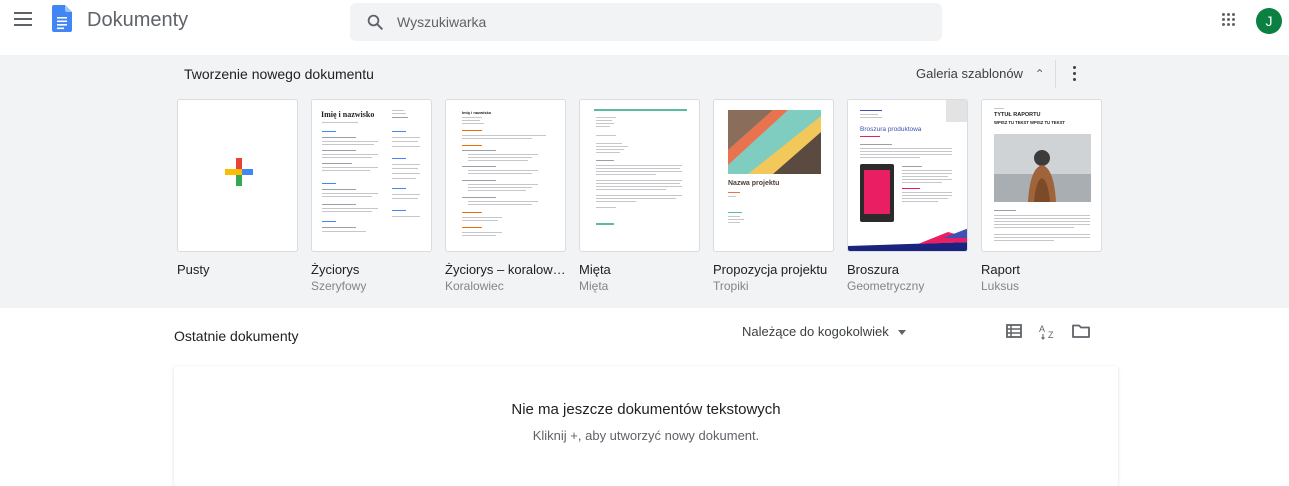  Describe the element at coordinates (279, 74) in the screenshot. I see `section-title: Tworzenie nowego dokumentu` at that location.